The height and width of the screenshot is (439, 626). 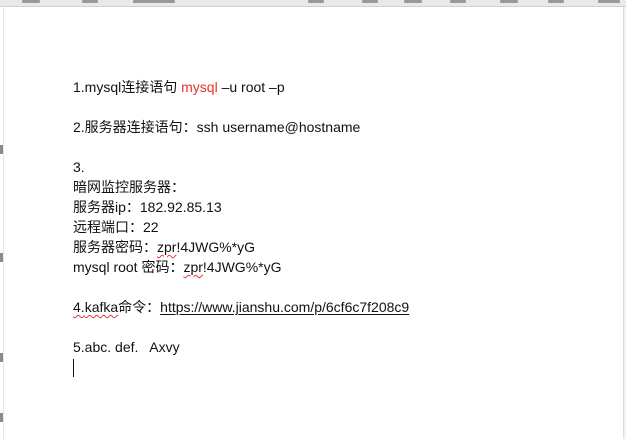 What do you see at coordinates (101, 307) in the screenshot?
I see `doc-text: kafka` at bounding box center [101, 307].